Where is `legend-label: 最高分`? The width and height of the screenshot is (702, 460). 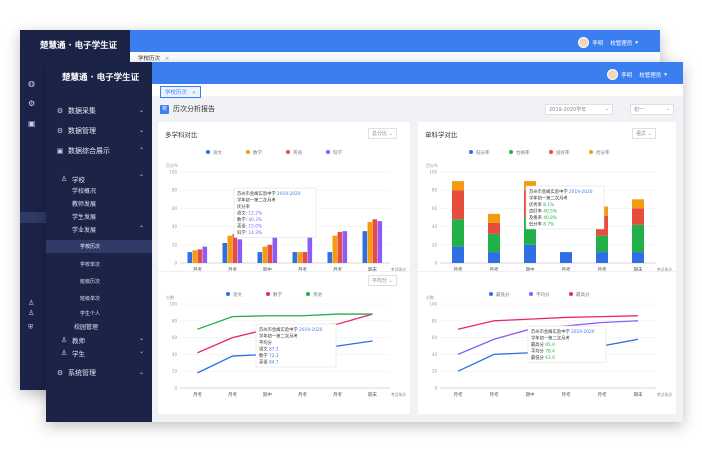
legend-label: 最高分 is located at coordinates (583, 294).